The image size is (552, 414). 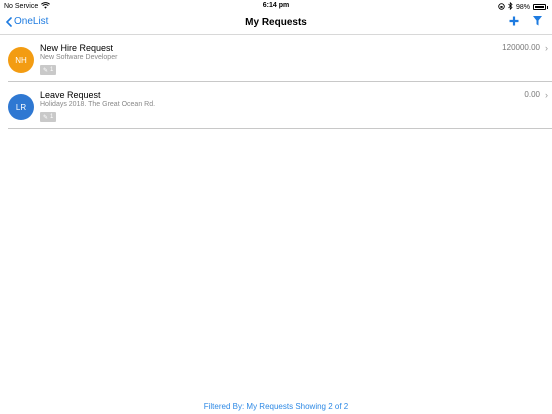 I want to click on page-title: My Requests, so click(x=276, y=22).